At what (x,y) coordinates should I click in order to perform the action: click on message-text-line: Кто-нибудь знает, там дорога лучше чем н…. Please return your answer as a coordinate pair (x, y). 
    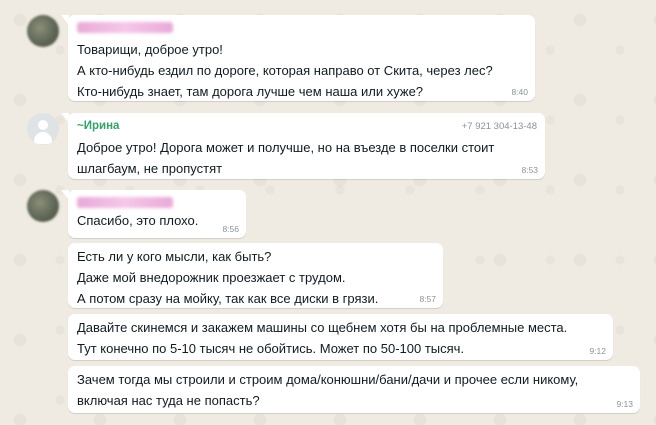
    Looking at the image, I should click on (250, 91).